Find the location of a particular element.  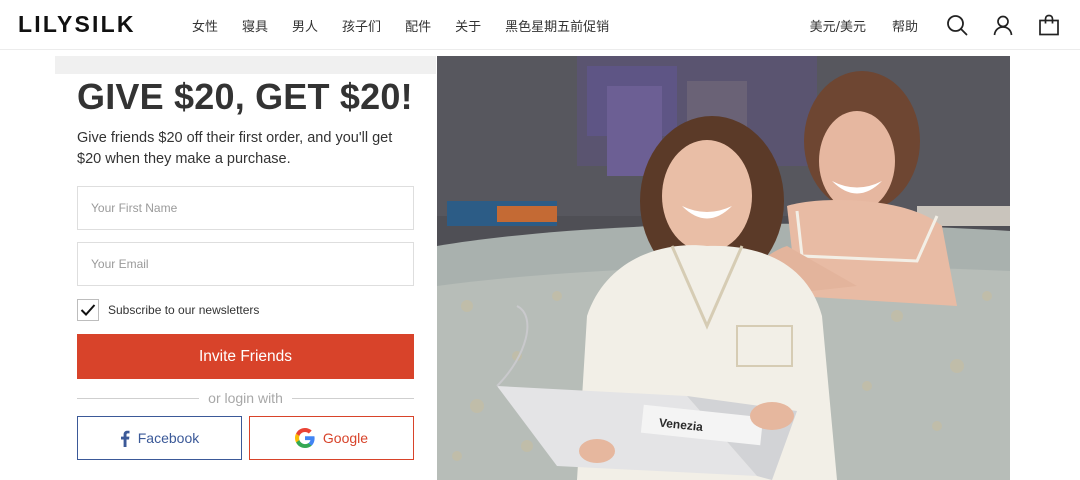

nav-item-women: 女性 is located at coordinates (205, 25).